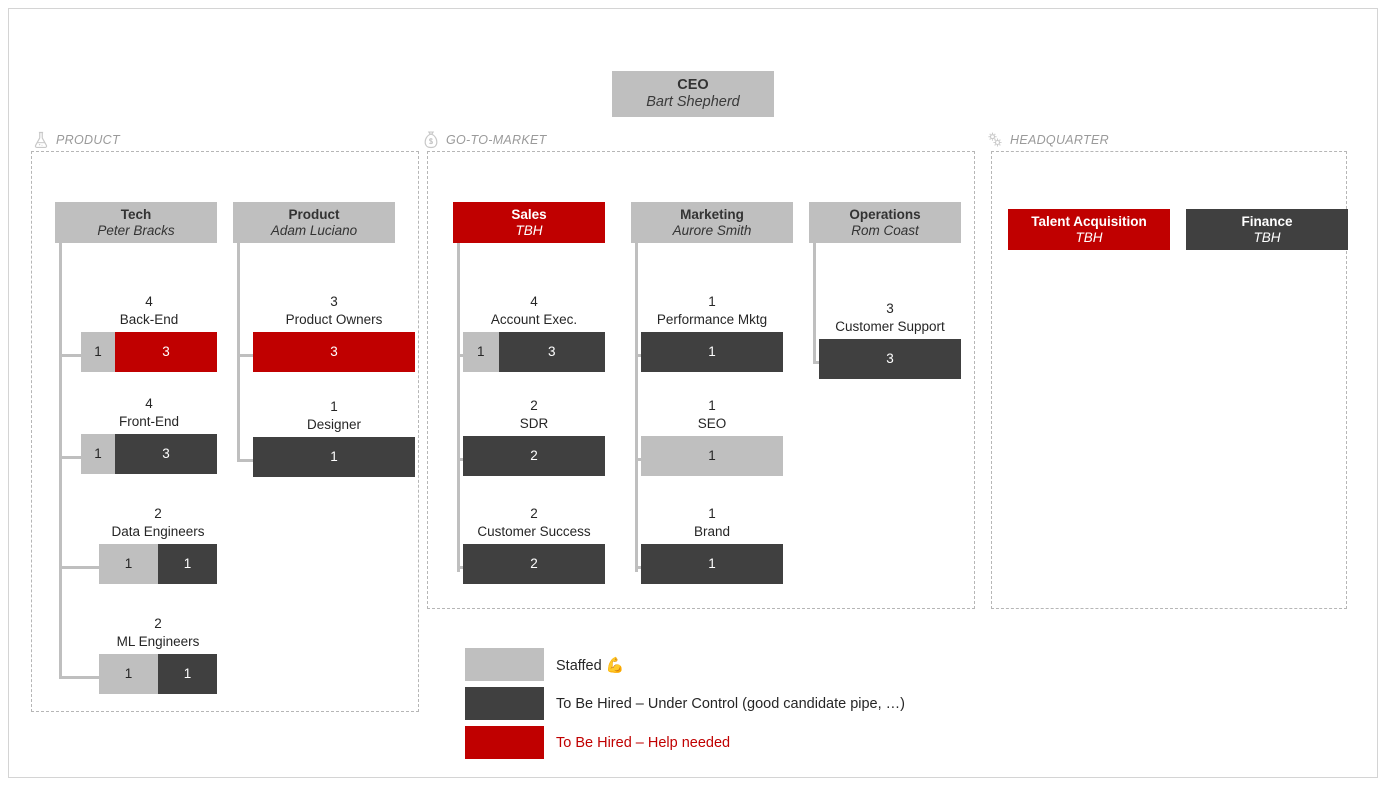 The image size is (1386, 786). I want to click on legend-text-staffed: Staffed, so click(579, 665).